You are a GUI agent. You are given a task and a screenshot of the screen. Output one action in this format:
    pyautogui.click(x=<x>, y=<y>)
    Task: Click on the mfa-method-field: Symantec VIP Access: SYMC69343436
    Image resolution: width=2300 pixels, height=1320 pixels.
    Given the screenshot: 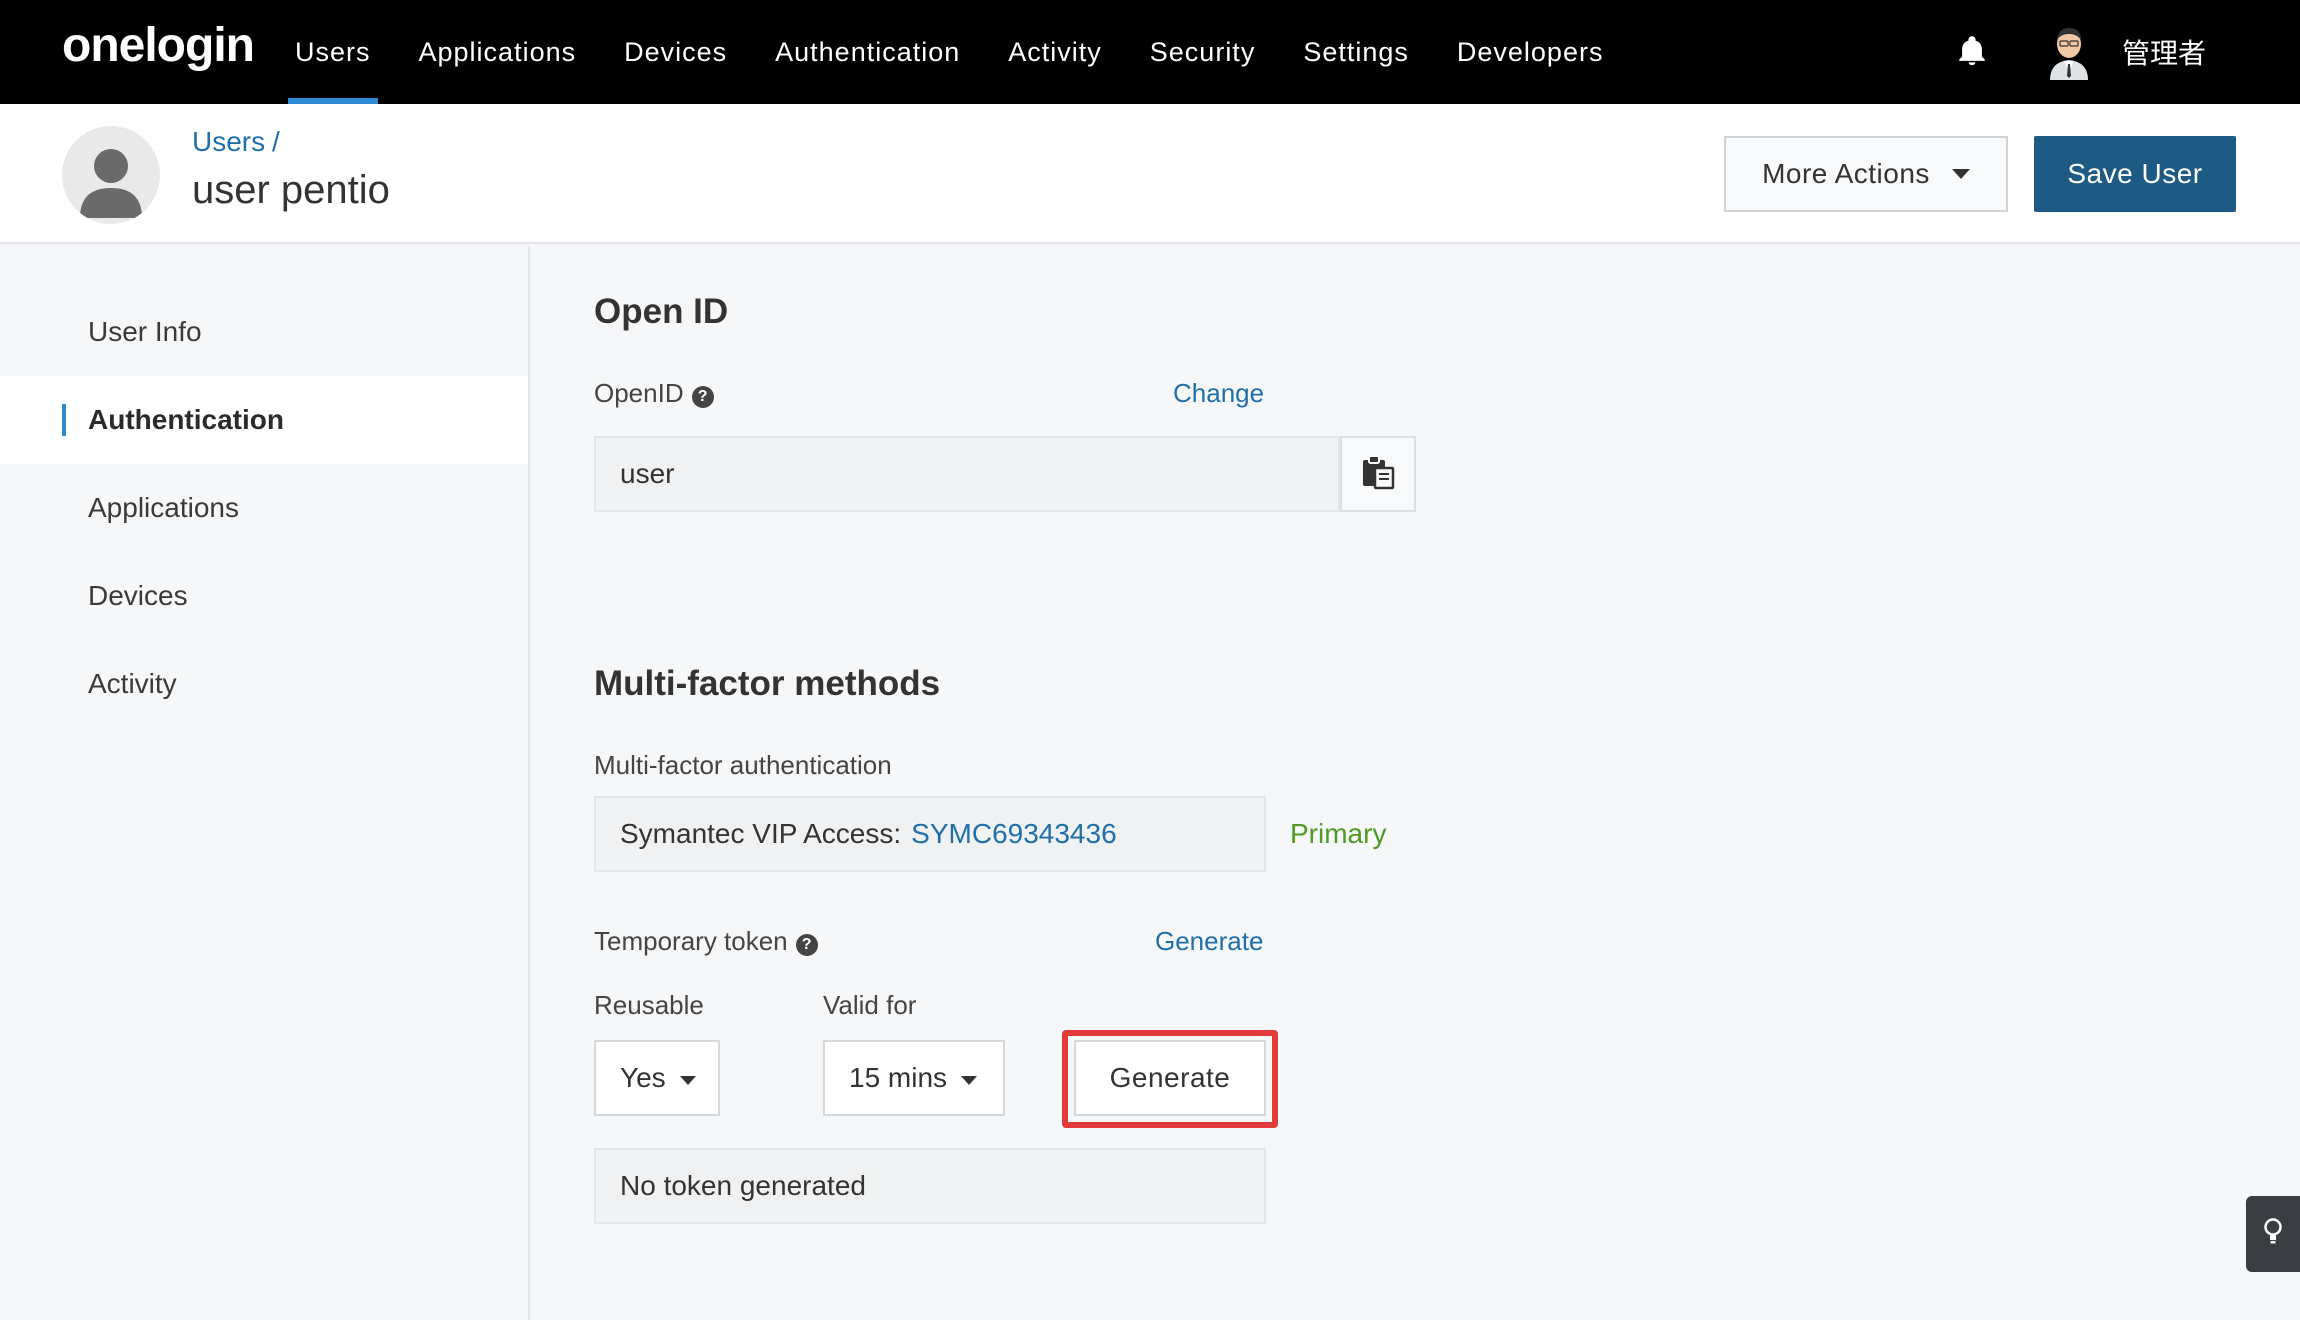 What is the action you would take?
    pyautogui.click(x=930, y=834)
    